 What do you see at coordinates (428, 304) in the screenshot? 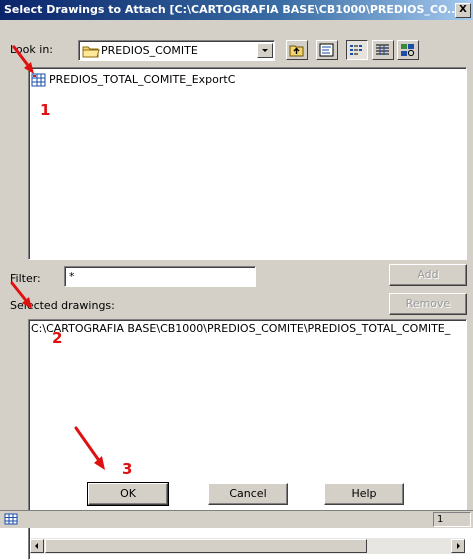
I see `remove-button: Remove` at bounding box center [428, 304].